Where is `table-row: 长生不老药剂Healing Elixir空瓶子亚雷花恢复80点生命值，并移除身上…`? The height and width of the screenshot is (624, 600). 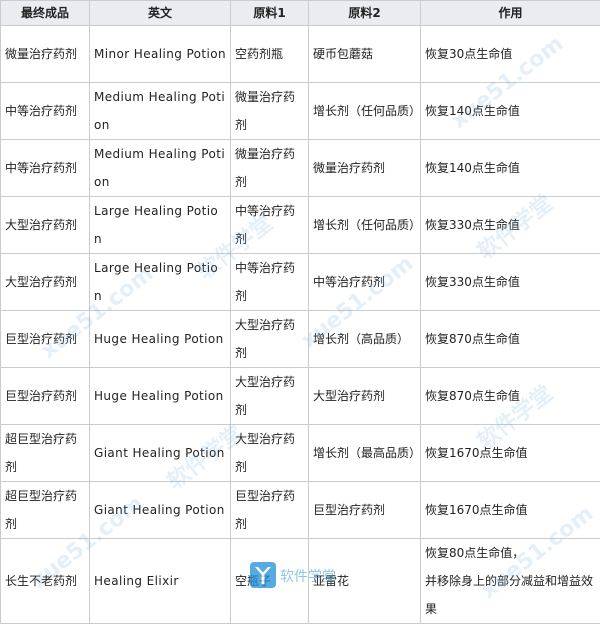 table-row: 长生不老药剂Healing Elixir空瓶子亚雷花恢复80点生命值，并移除身上… is located at coordinates (300, 581).